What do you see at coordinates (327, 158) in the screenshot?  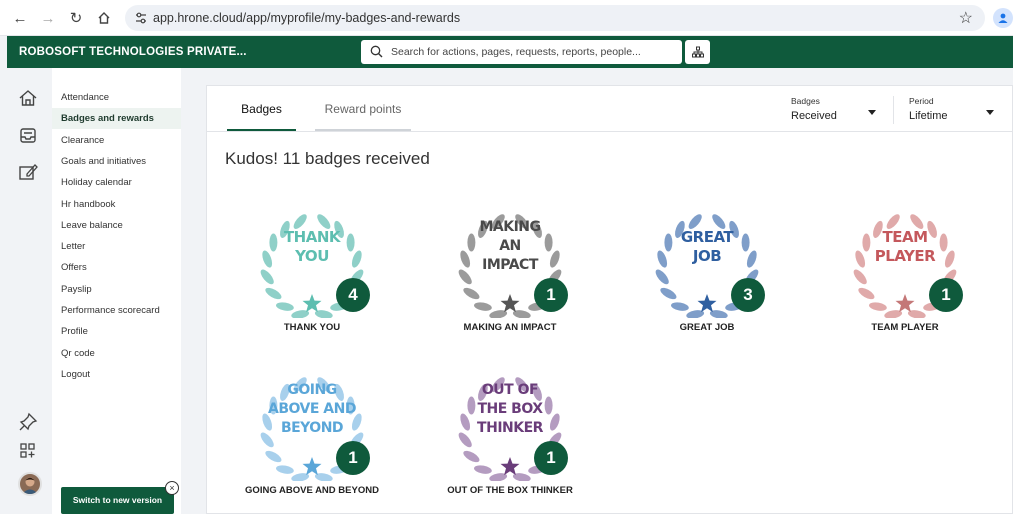 I see `kudos-heading: Kudos! 11 badges received` at bounding box center [327, 158].